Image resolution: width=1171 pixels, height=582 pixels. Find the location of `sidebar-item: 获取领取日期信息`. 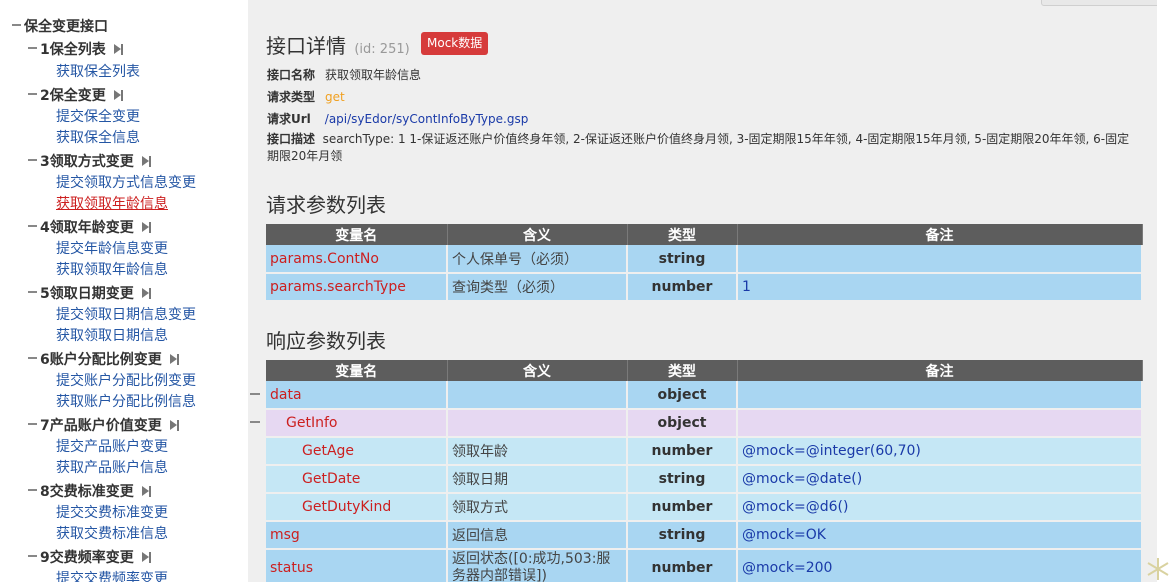

sidebar-item: 获取领取日期信息 is located at coordinates (112, 335).